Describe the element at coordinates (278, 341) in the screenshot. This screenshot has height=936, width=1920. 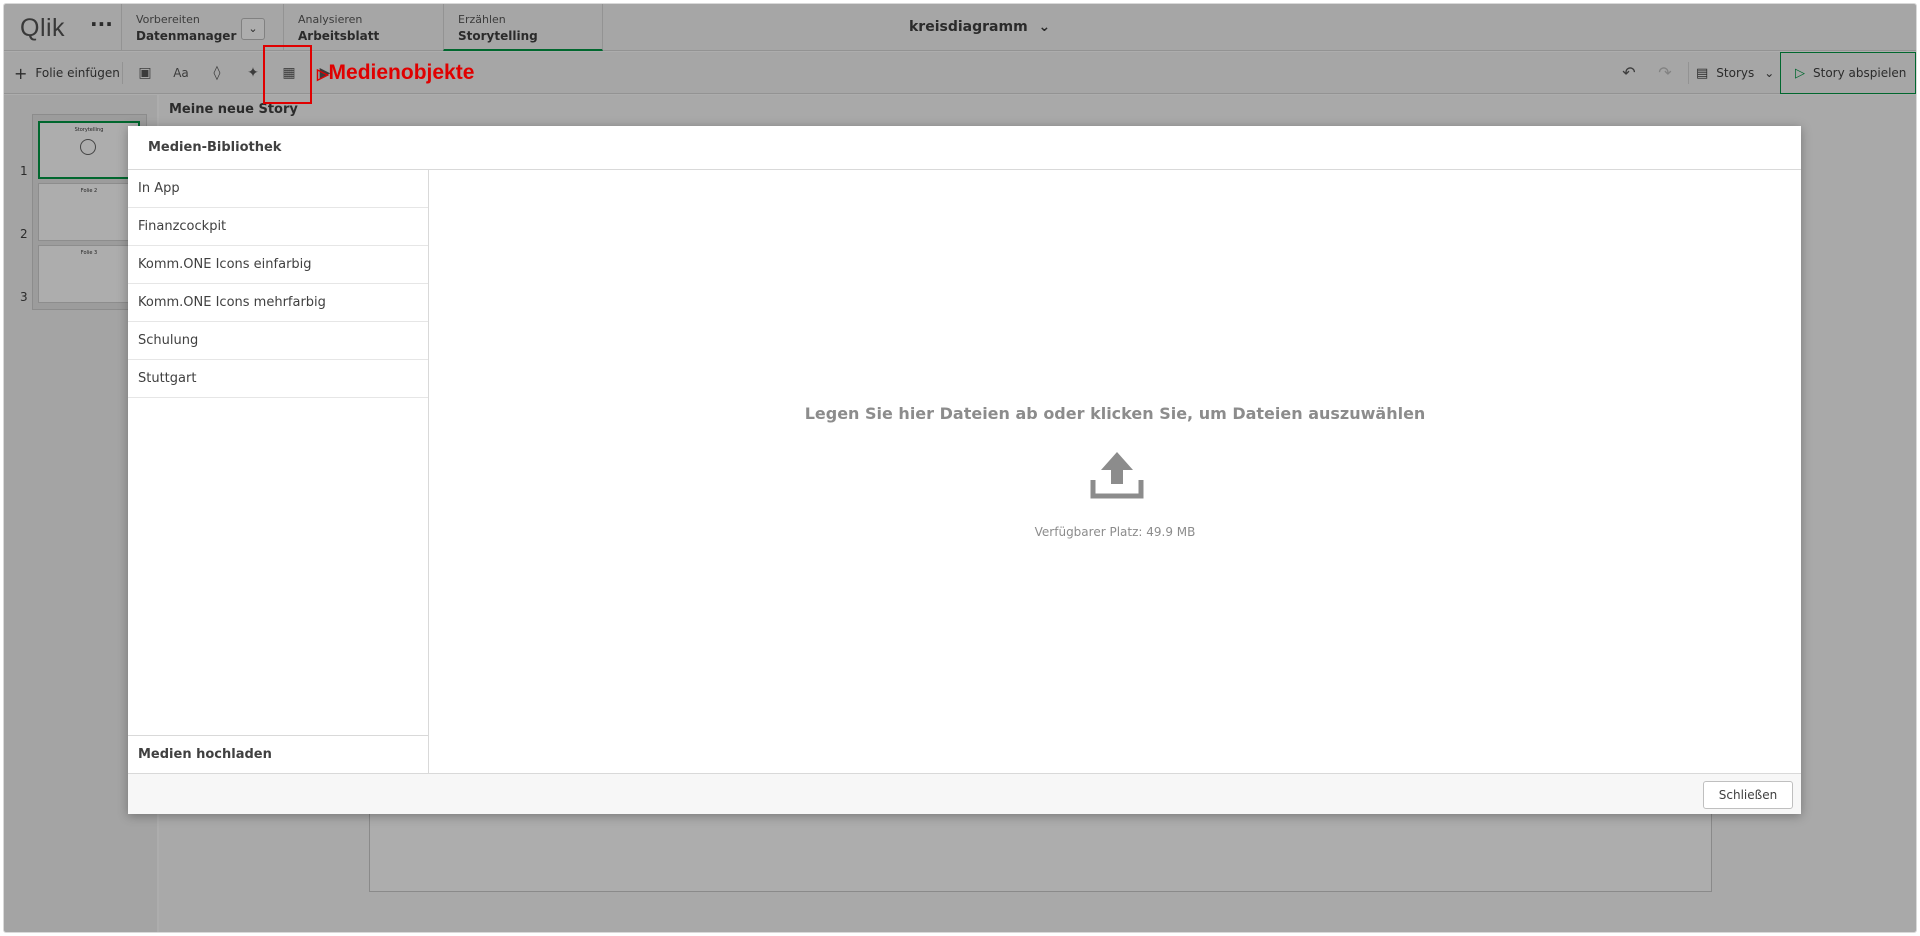
I see `library-item-schulung: Schulung` at that location.